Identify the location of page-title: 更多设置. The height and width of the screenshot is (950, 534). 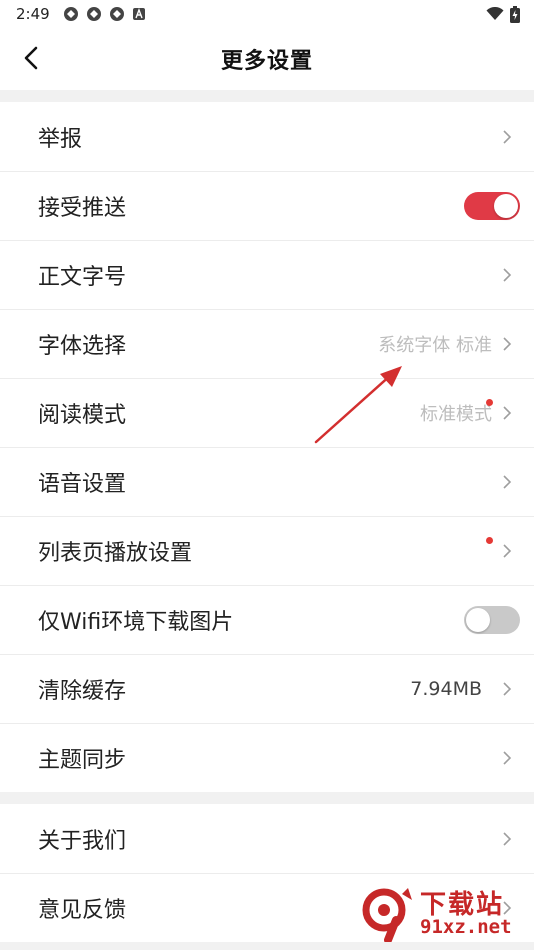
(266, 61).